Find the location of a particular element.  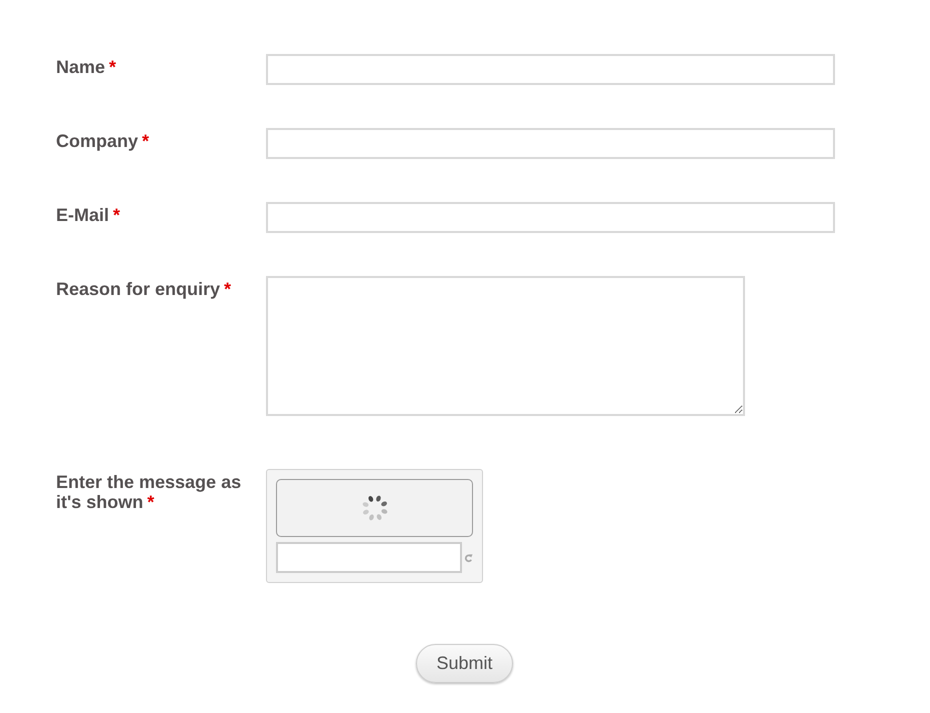

field-label: Reason for enquiry * is located at coordinates (144, 288).